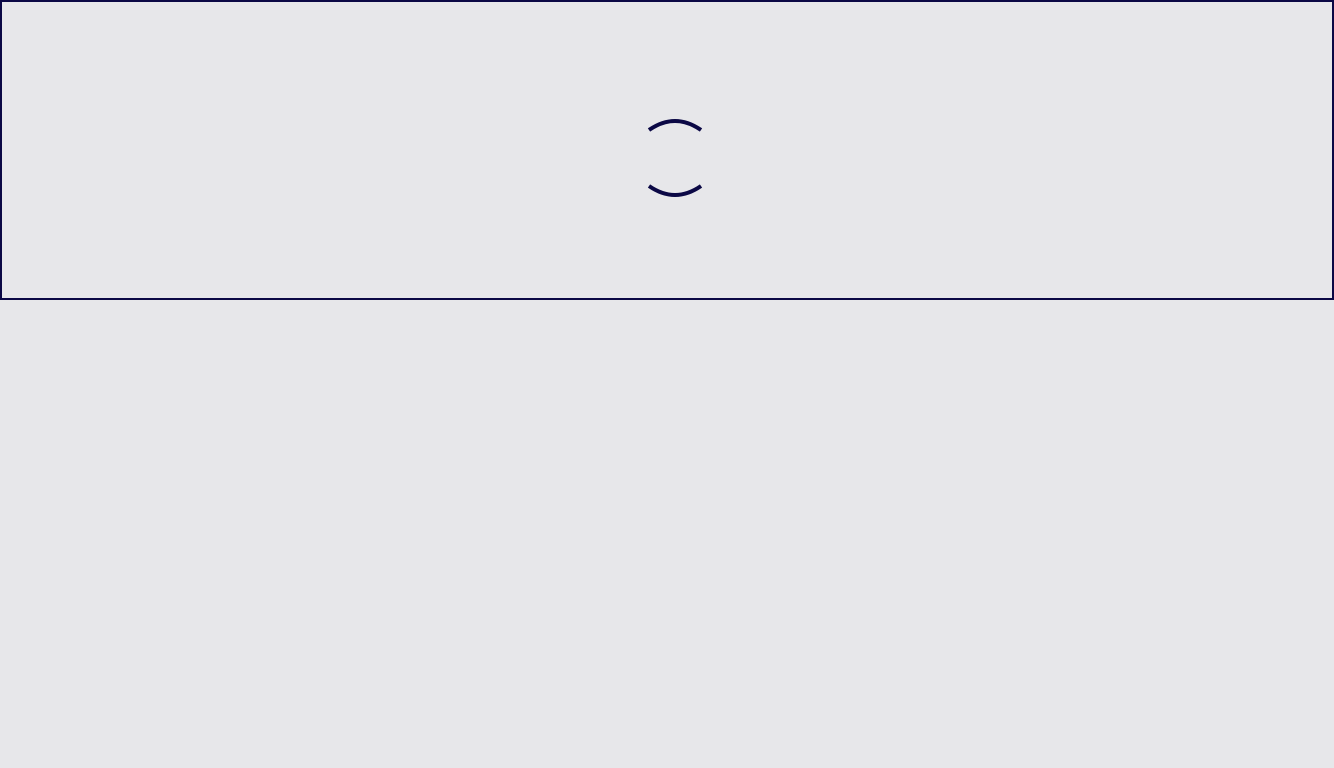  Describe the element at coordinates (675, 158) in the screenshot. I see `loading-spinner-icon` at that location.